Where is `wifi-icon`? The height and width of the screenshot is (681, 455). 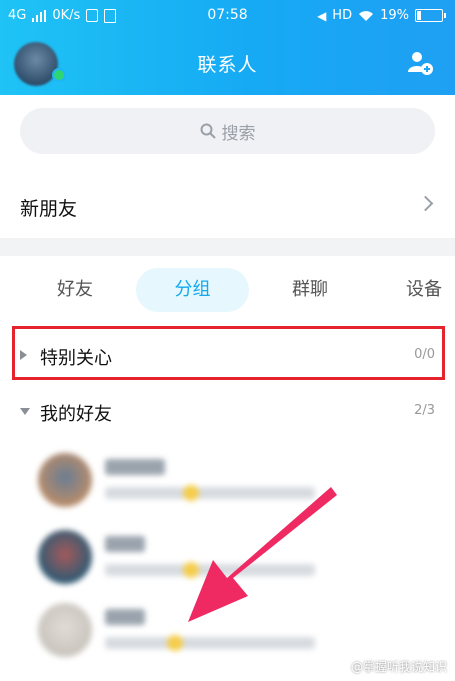 wifi-icon is located at coordinates (366, 15).